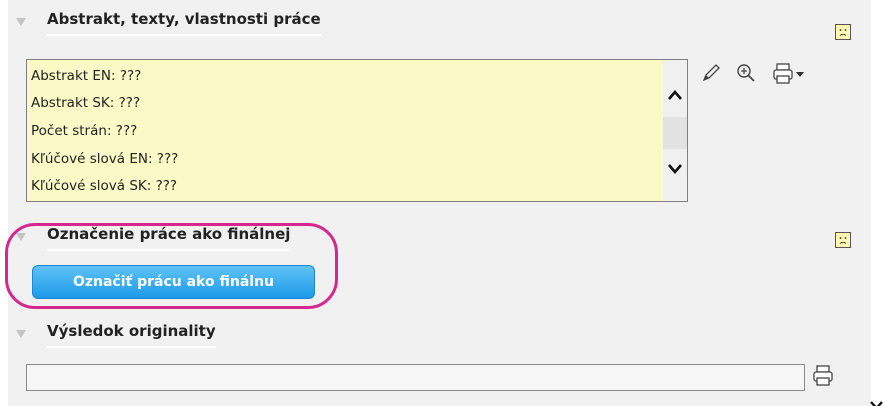  What do you see at coordinates (104, 186) in the screenshot?
I see `info-row-keywords-sk: Kľúčové slová SK: ???` at bounding box center [104, 186].